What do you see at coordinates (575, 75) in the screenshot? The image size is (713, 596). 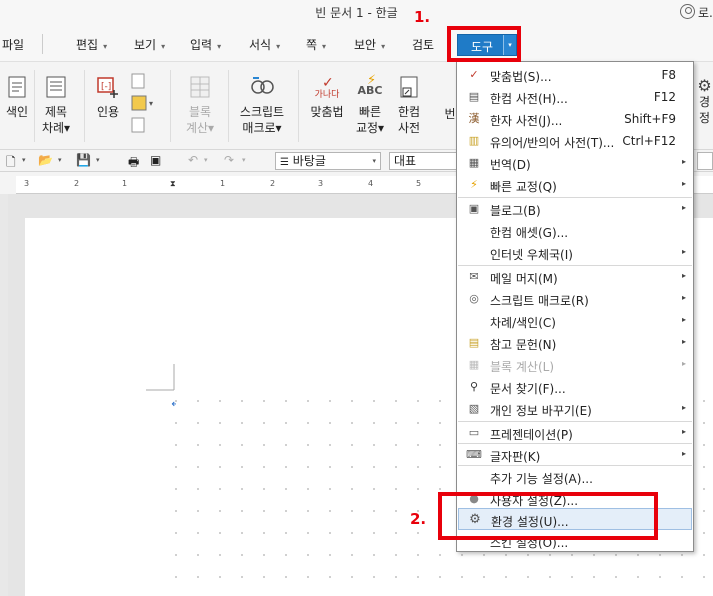 I see `menu-item-spellcheck: ✓ 맞춤법(S)... F8` at bounding box center [575, 75].